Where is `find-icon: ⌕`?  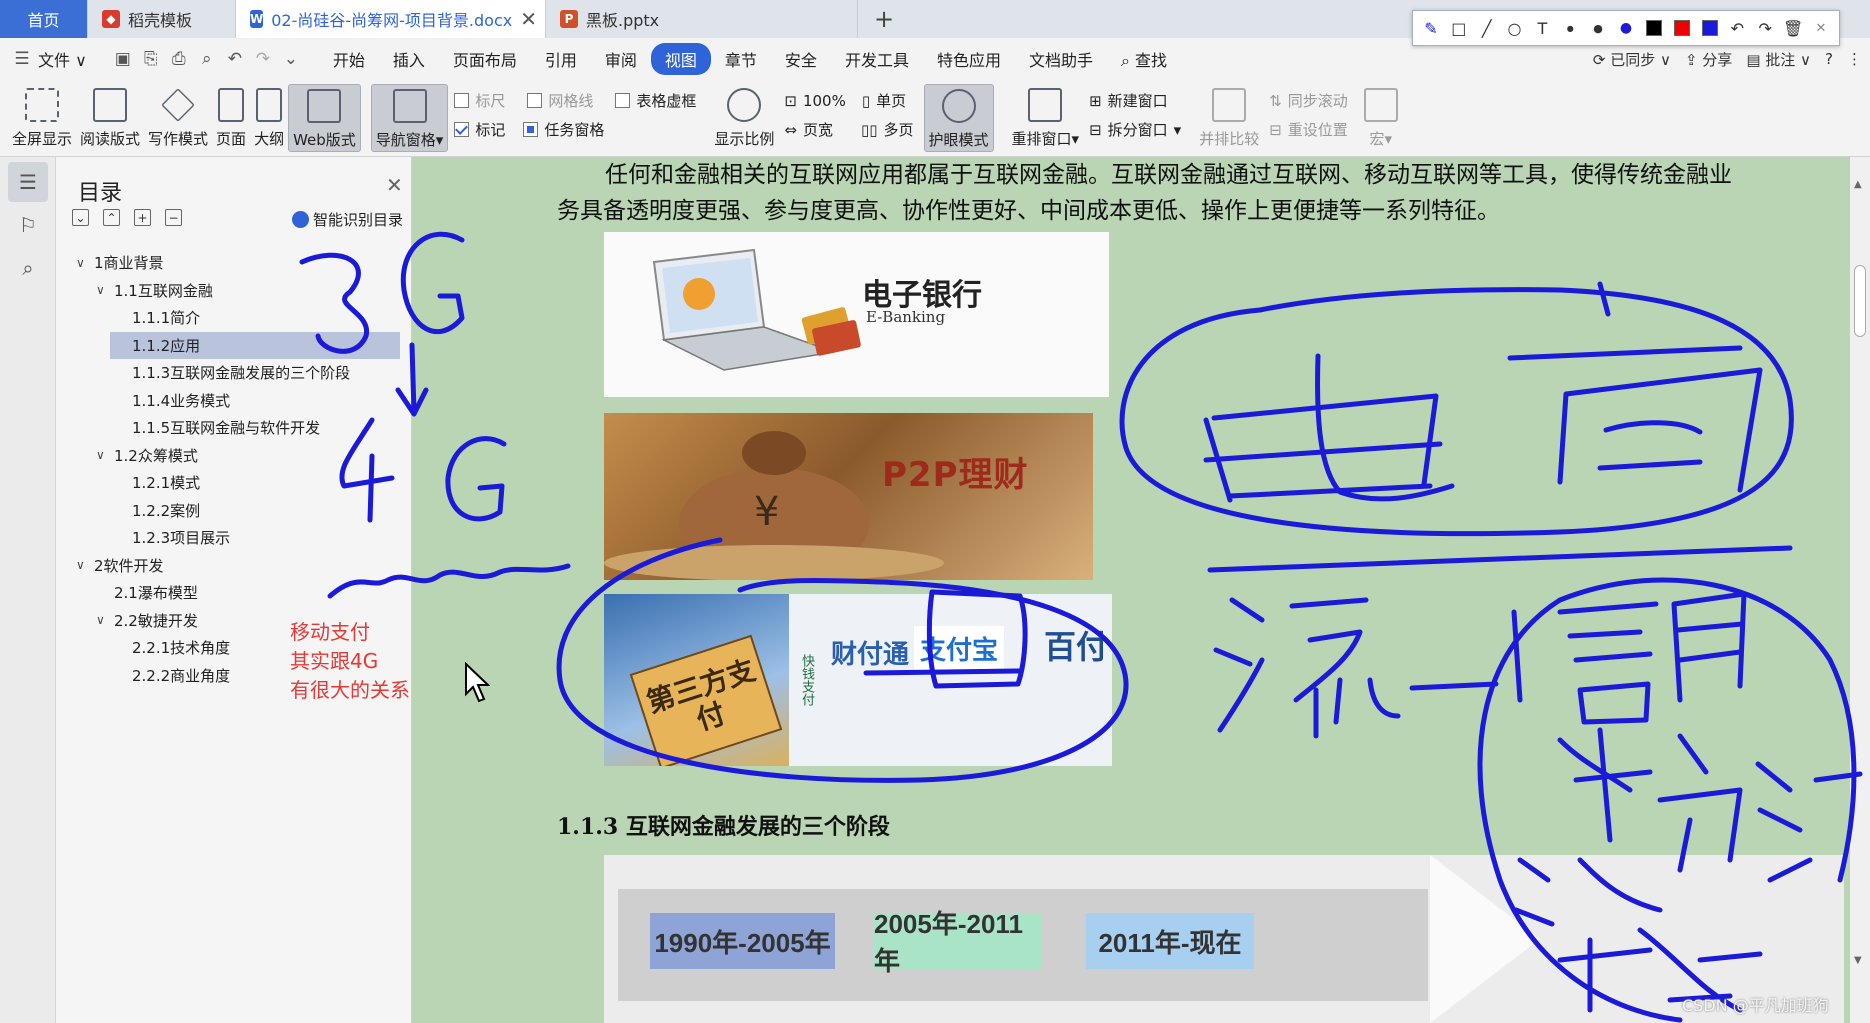 find-icon: ⌕ is located at coordinates (28, 268).